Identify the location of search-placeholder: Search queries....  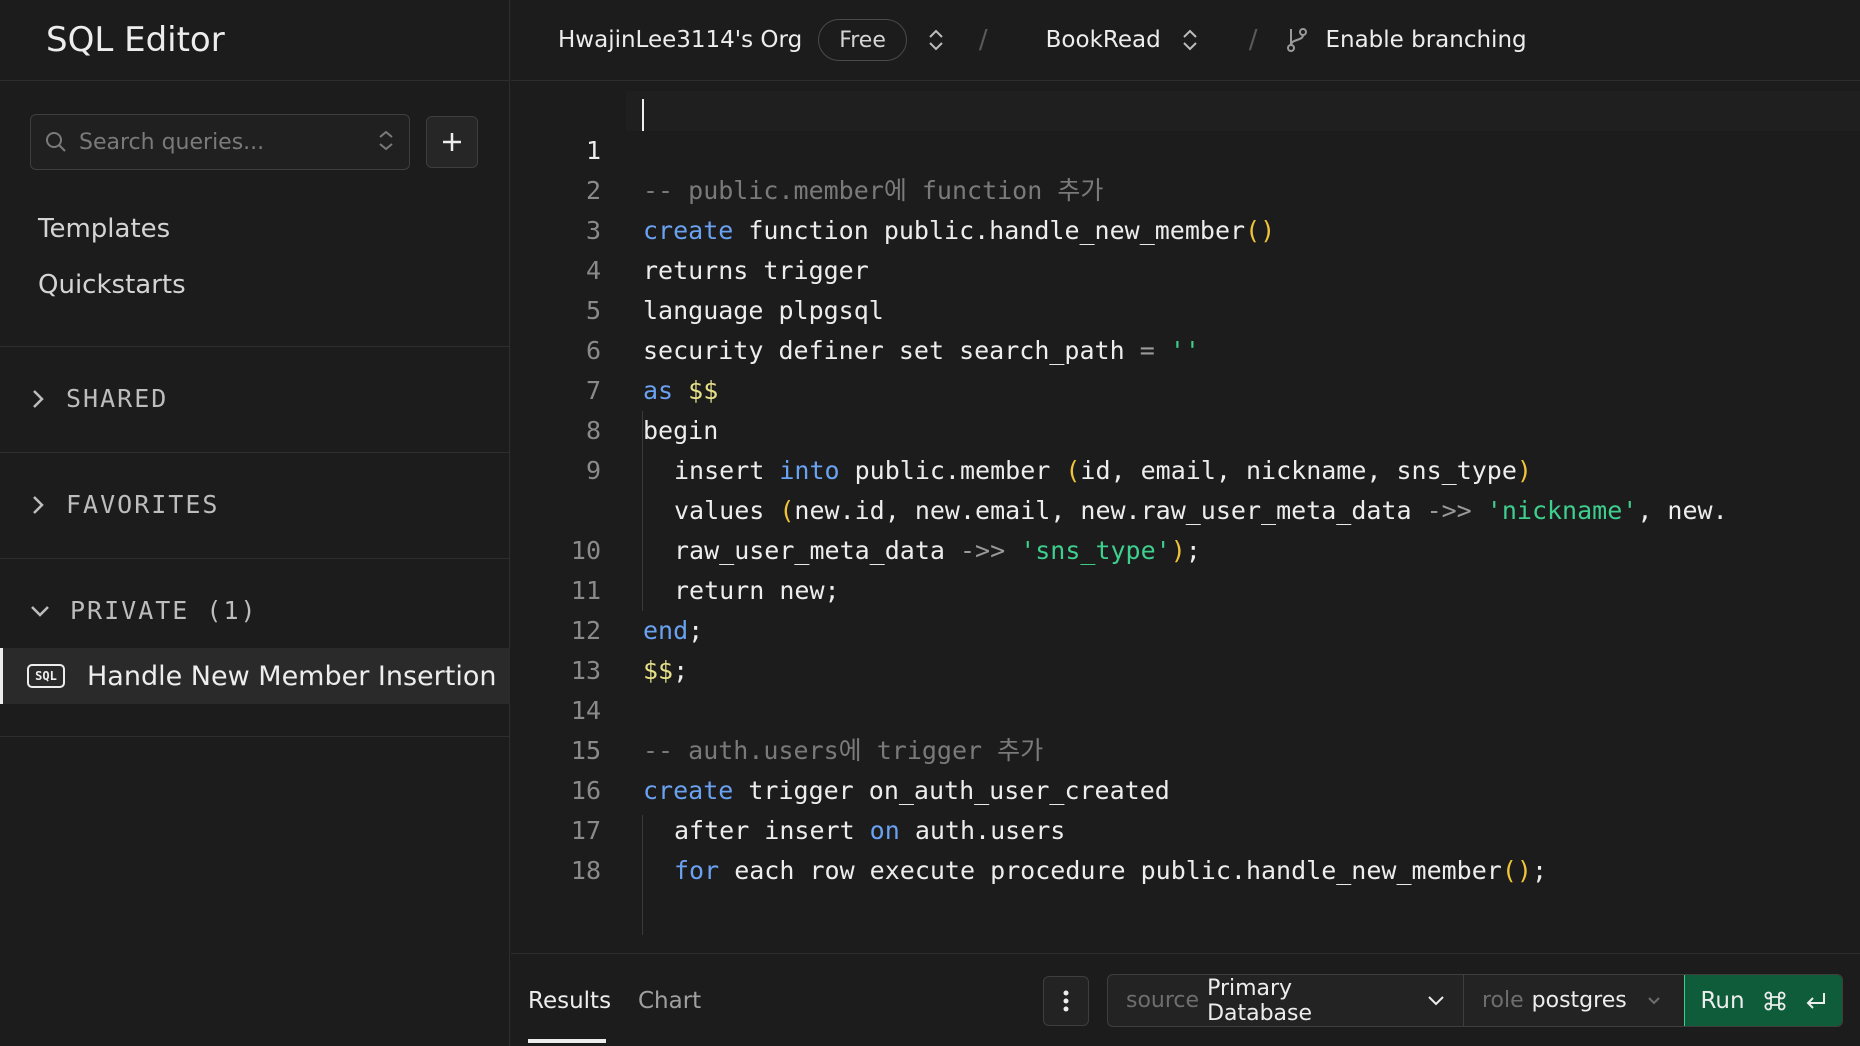
(172, 142).